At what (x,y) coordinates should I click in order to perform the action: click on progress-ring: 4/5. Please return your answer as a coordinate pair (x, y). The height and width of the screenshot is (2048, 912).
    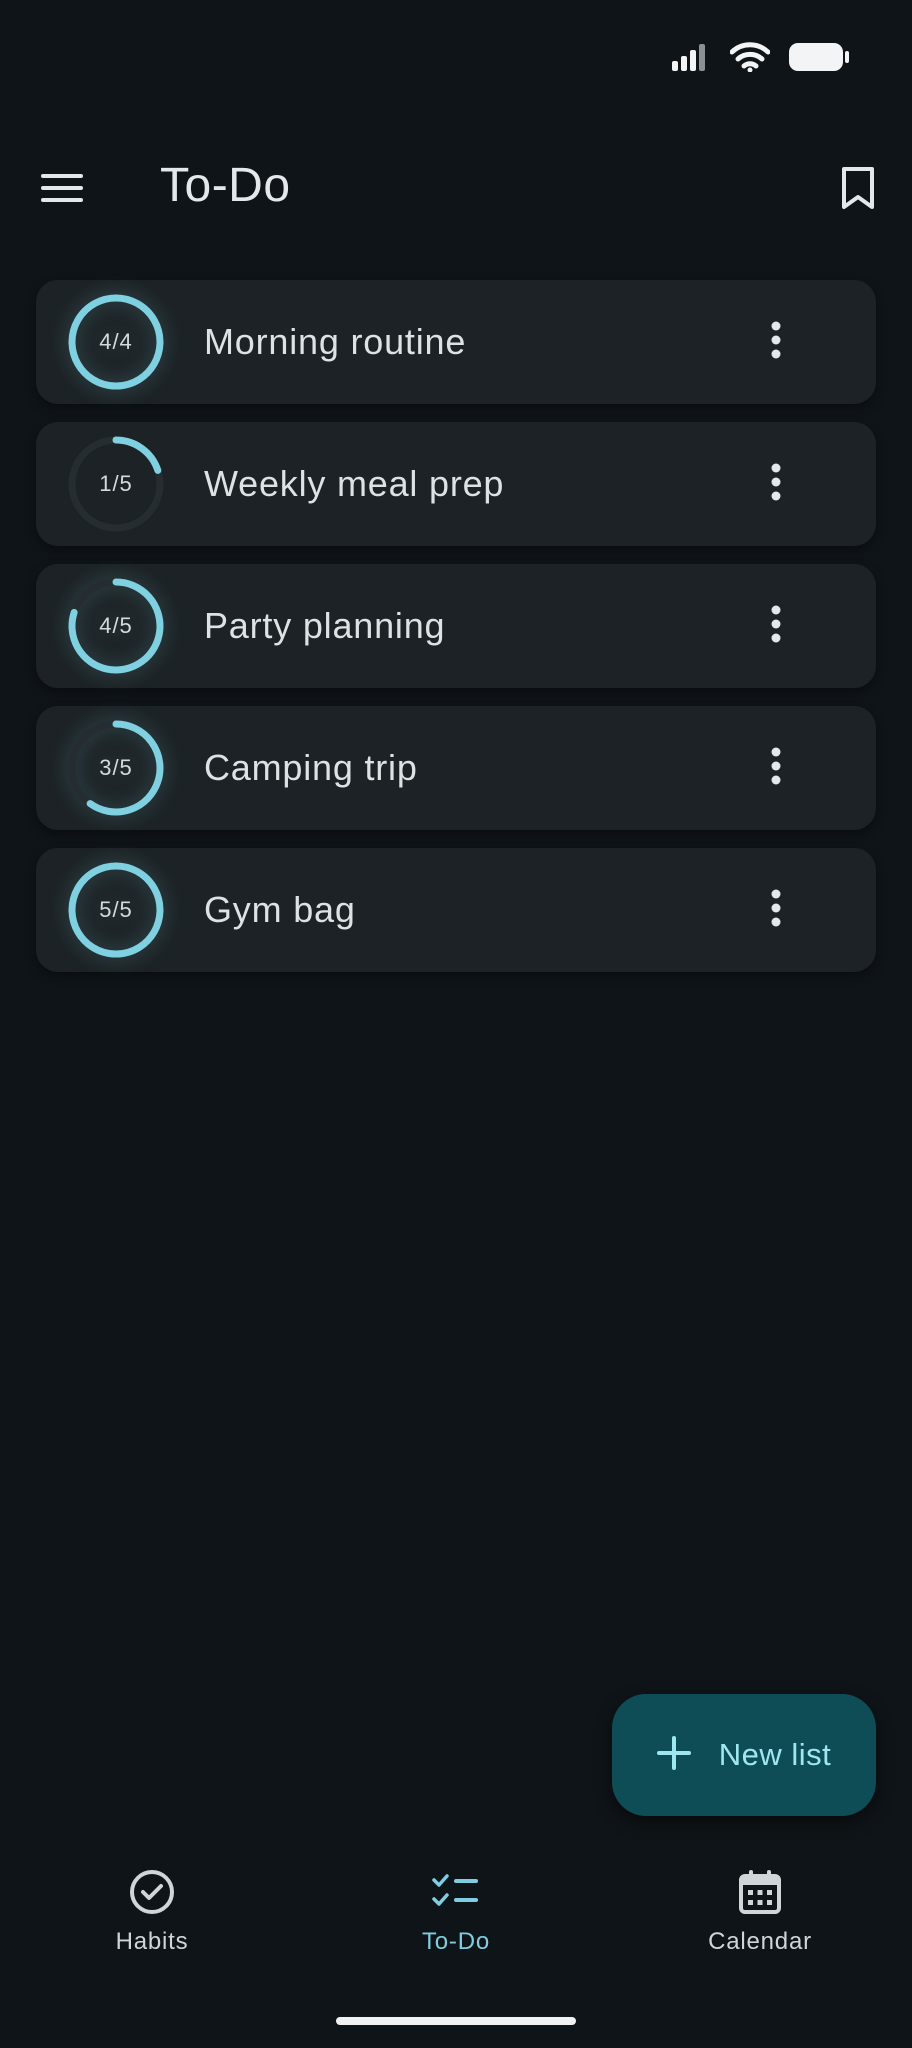
    Looking at the image, I should click on (116, 626).